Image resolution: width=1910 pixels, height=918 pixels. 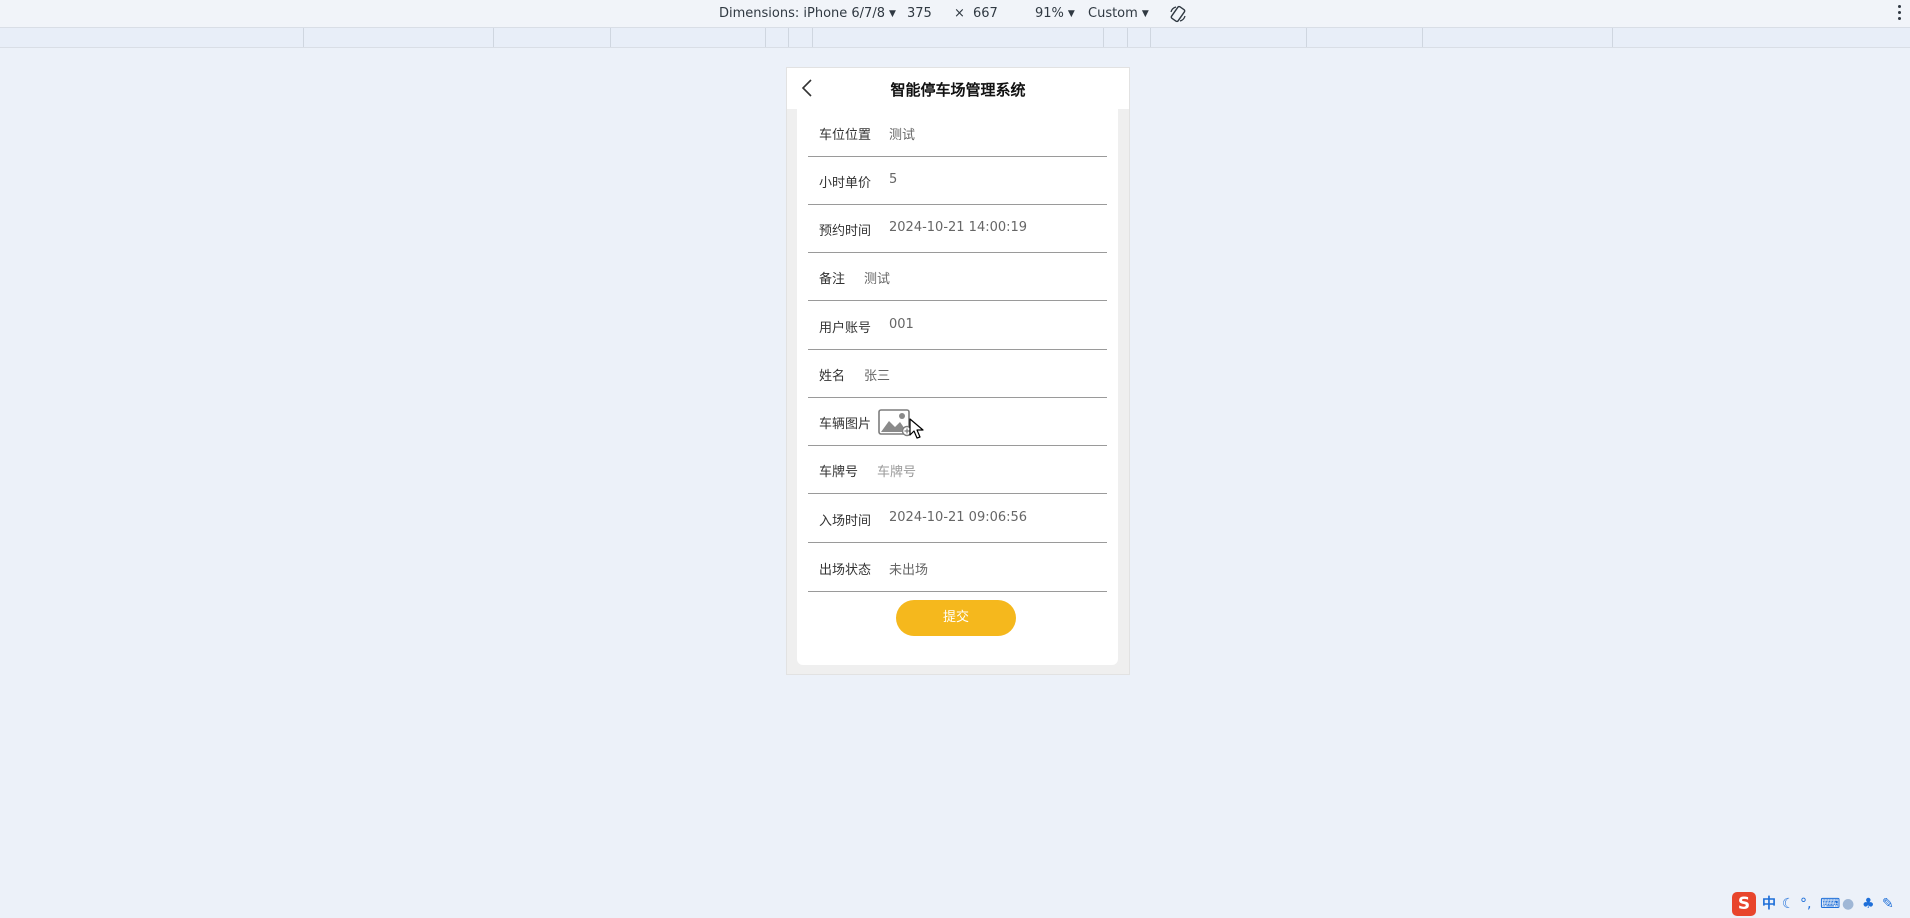 What do you see at coordinates (845, 135) in the screenshot?
I see `field-label: 车位位置` at bounding box center [845, 135].